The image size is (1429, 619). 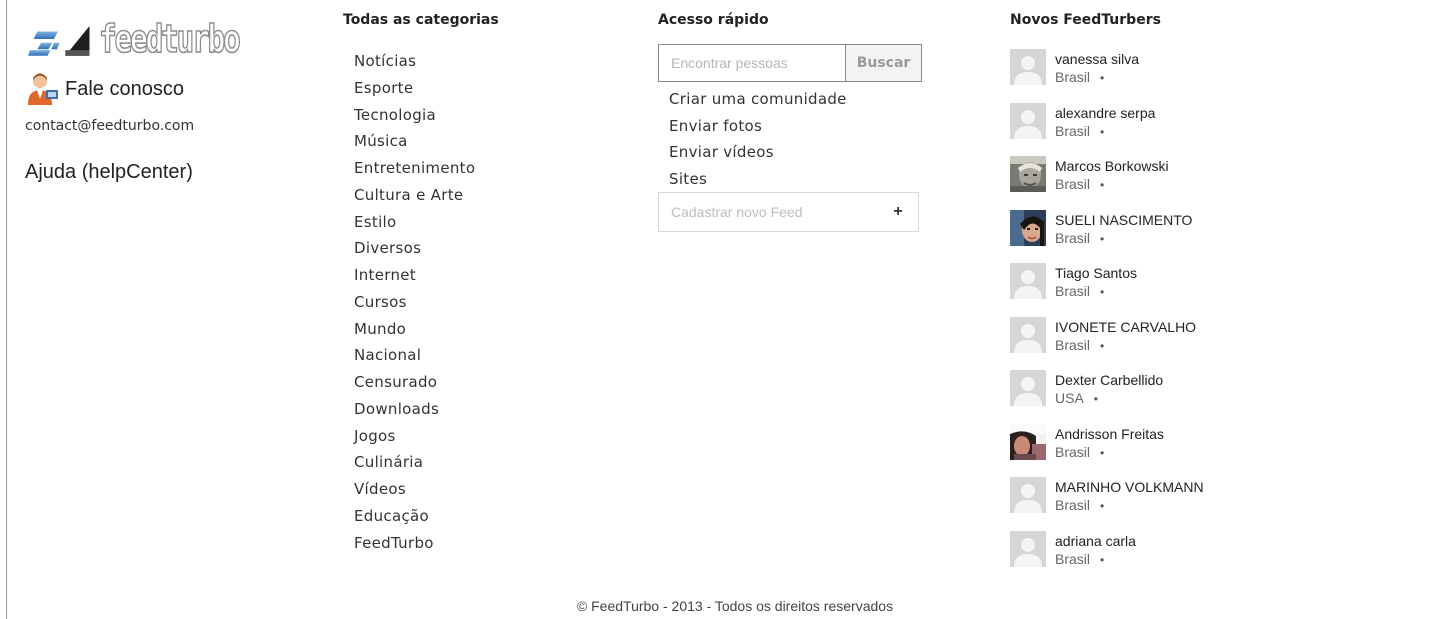 What do you see at coordinates (1096, 273) in the screenshot?
I see `member-name: Tiago Santos` at bounding box center [1096, 273].